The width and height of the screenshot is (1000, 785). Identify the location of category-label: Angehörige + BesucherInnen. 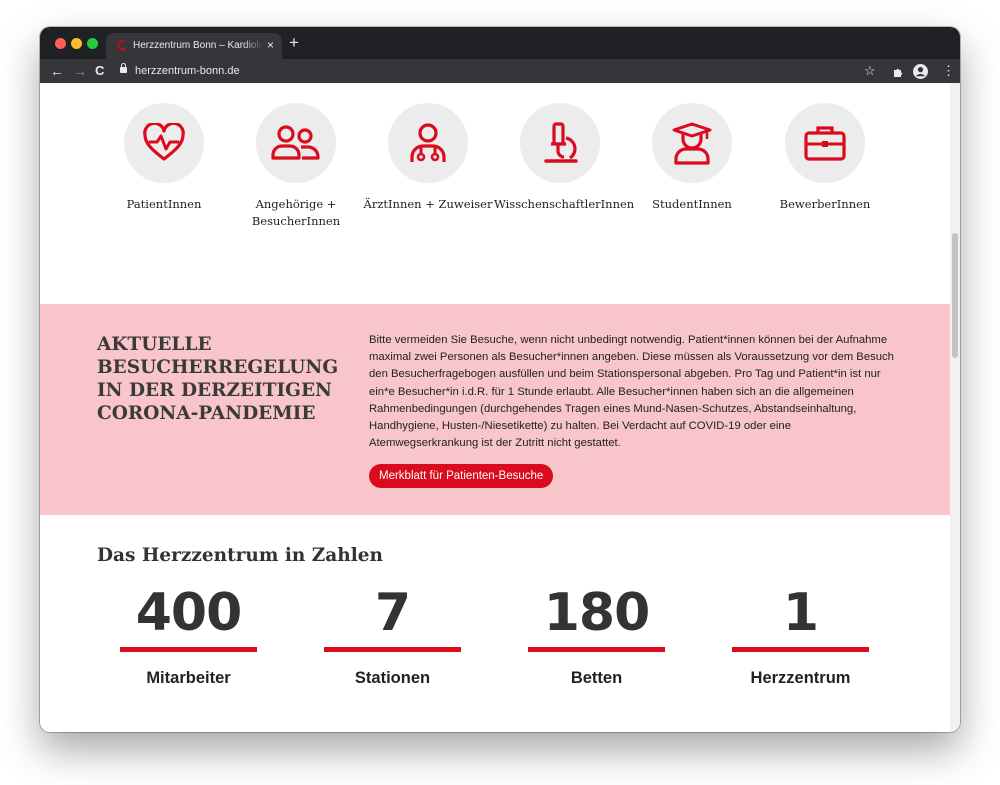
(296, 212).